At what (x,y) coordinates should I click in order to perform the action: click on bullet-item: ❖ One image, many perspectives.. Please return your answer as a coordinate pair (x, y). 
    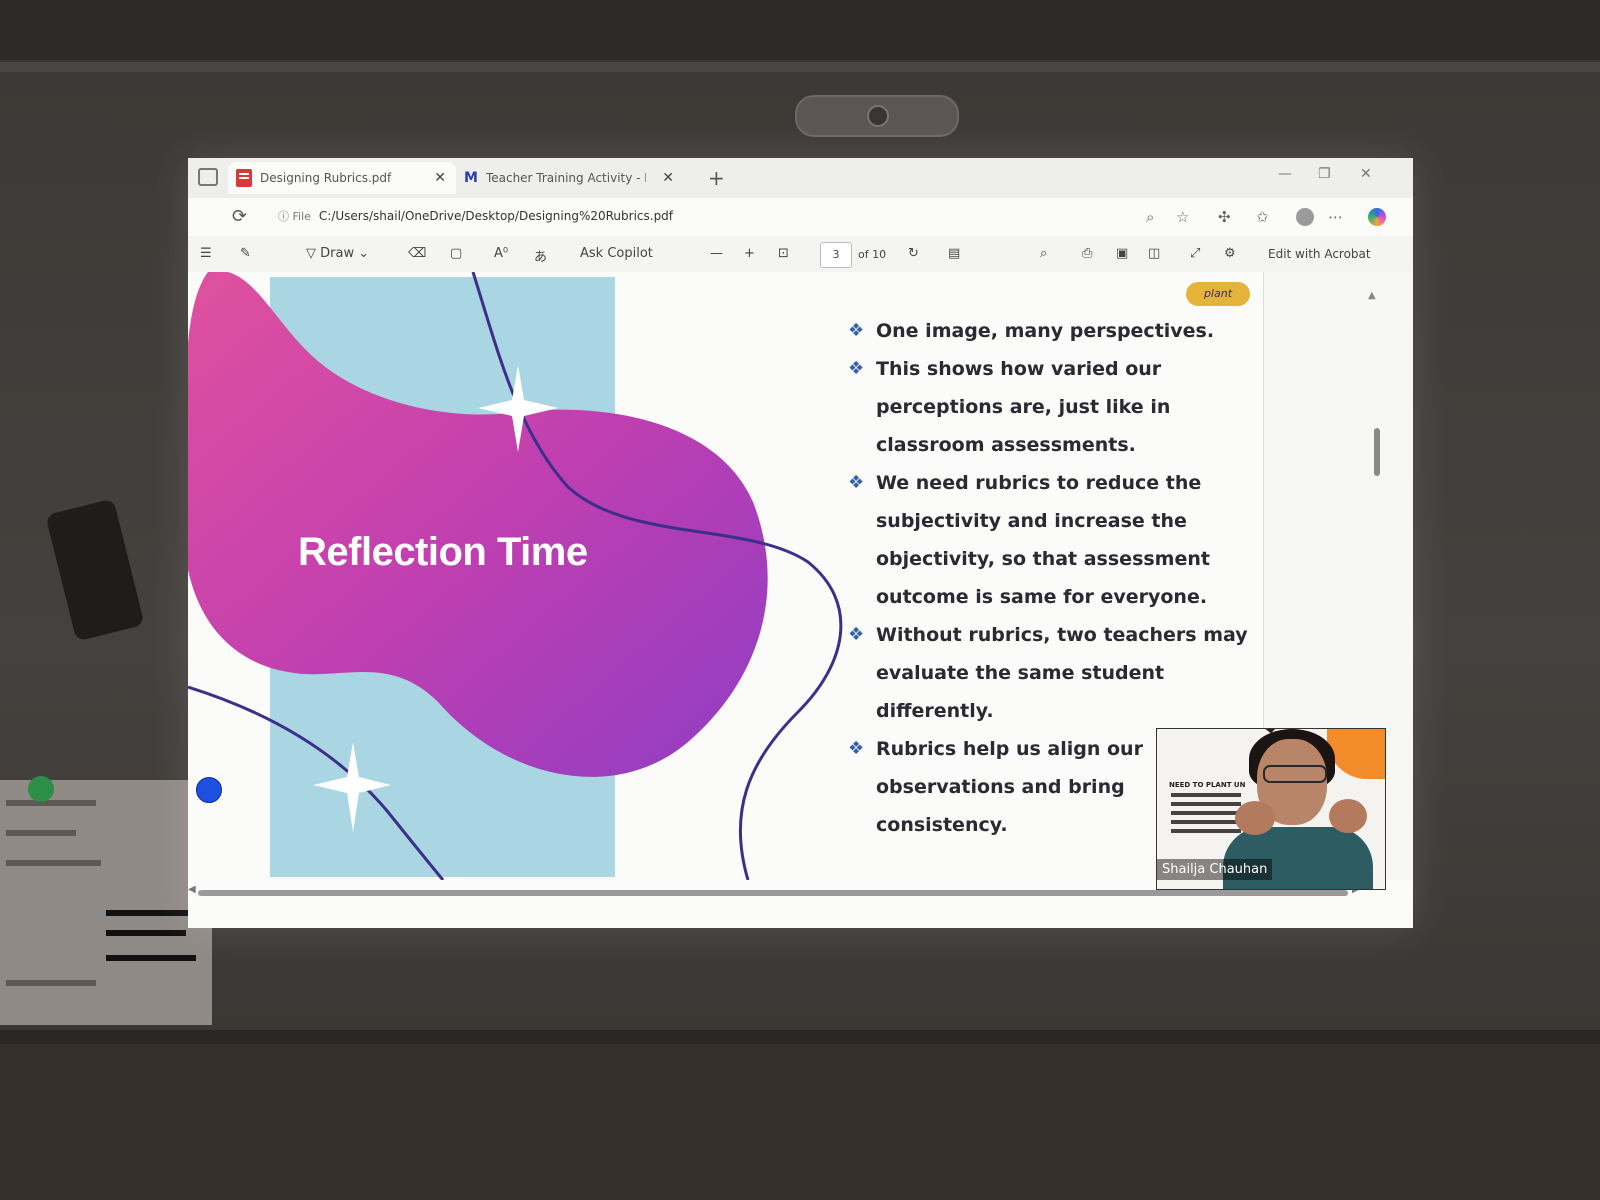
    Looking at the image, I should click on (1048, 331).